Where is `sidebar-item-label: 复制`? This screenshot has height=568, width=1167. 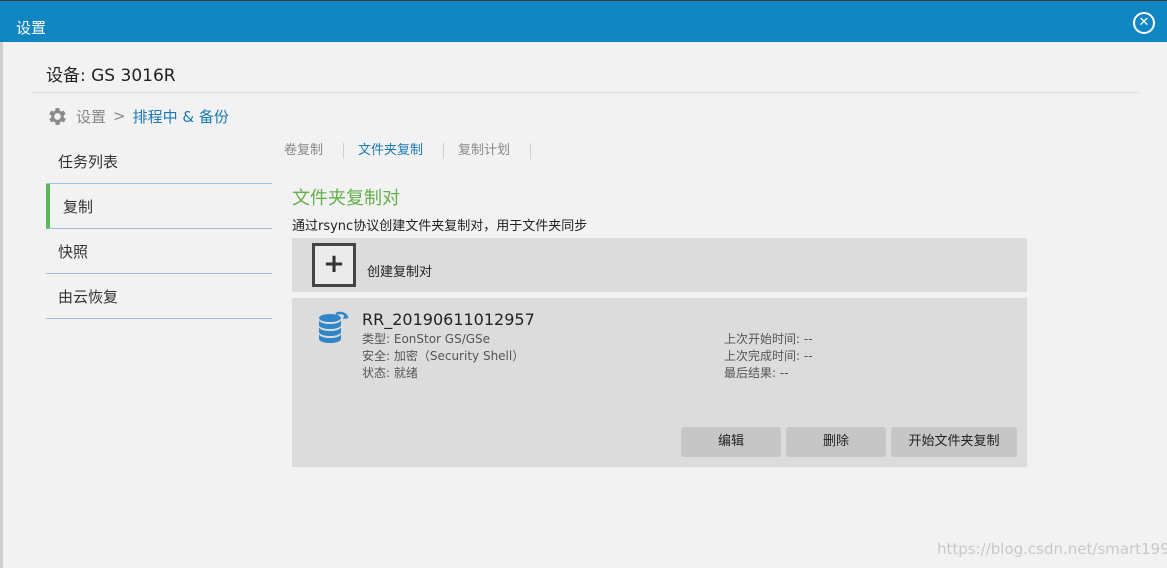
sidebar-item-label: 复制 is located at coordinates (78, 206).